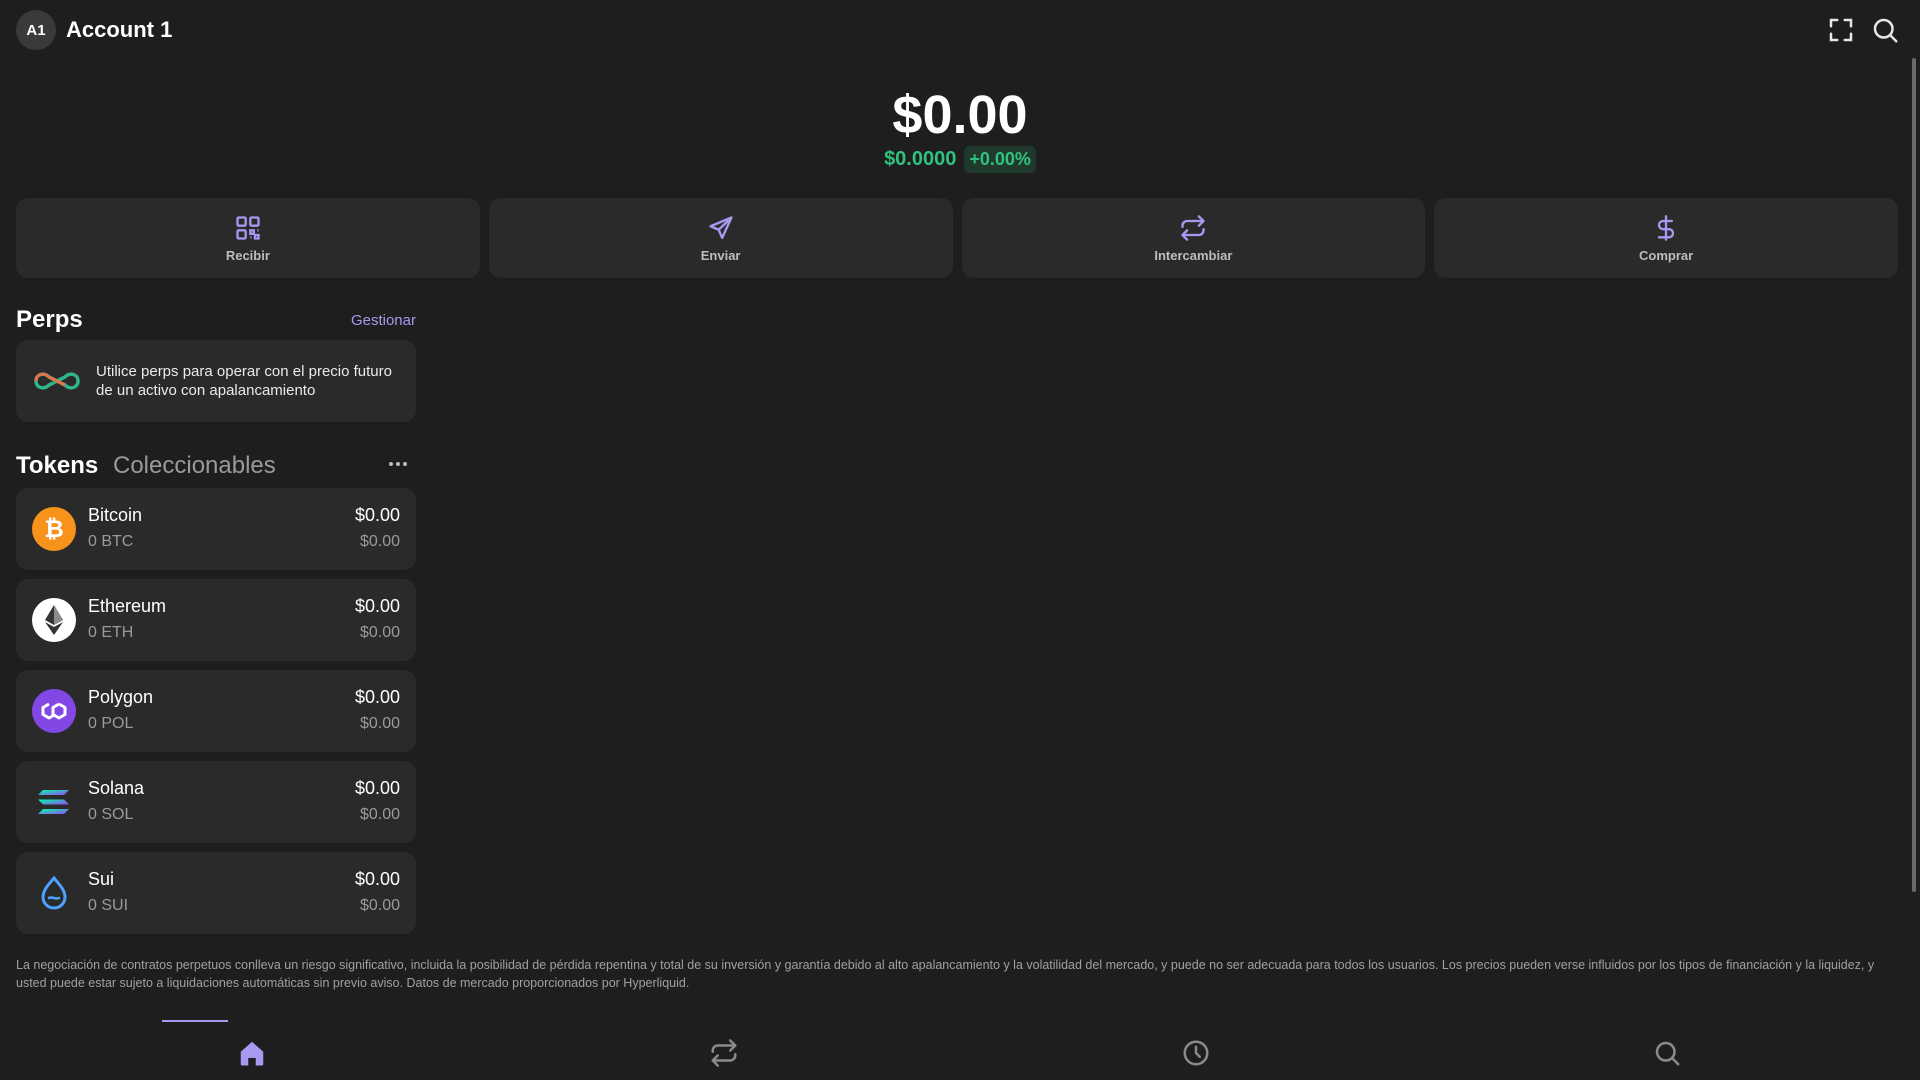 The width and height of the screenshot is (1920, 1080). What do you see at coordinates (216, 529) in the screenshot?
I see `token-row-bitcoin: ₿ Bitcoin 0 BTC $0.00 $0.00` at bounding box center [216, 529].